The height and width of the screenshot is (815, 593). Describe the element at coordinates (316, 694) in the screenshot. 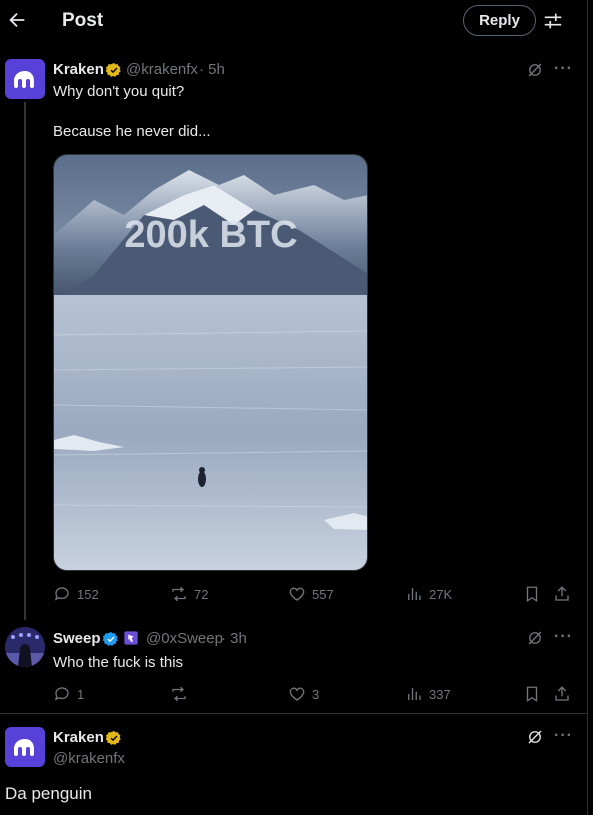

I see `like-count: 3` at that location.